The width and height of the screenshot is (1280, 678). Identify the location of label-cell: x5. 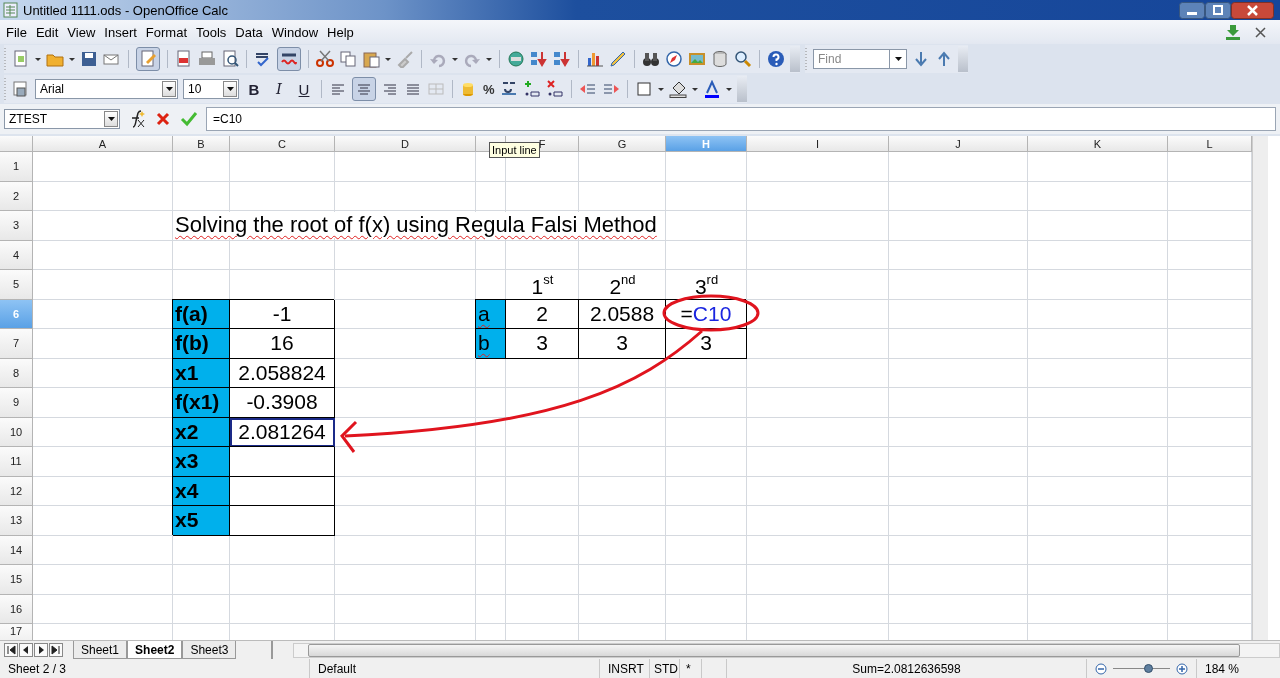
(201, 521).